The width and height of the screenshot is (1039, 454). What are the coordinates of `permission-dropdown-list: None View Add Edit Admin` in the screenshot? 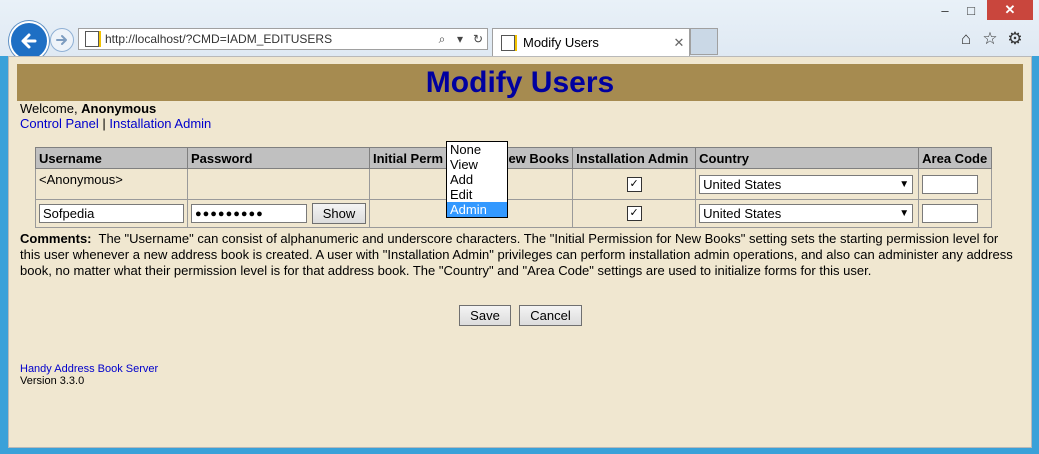 It's located at (477, 179).